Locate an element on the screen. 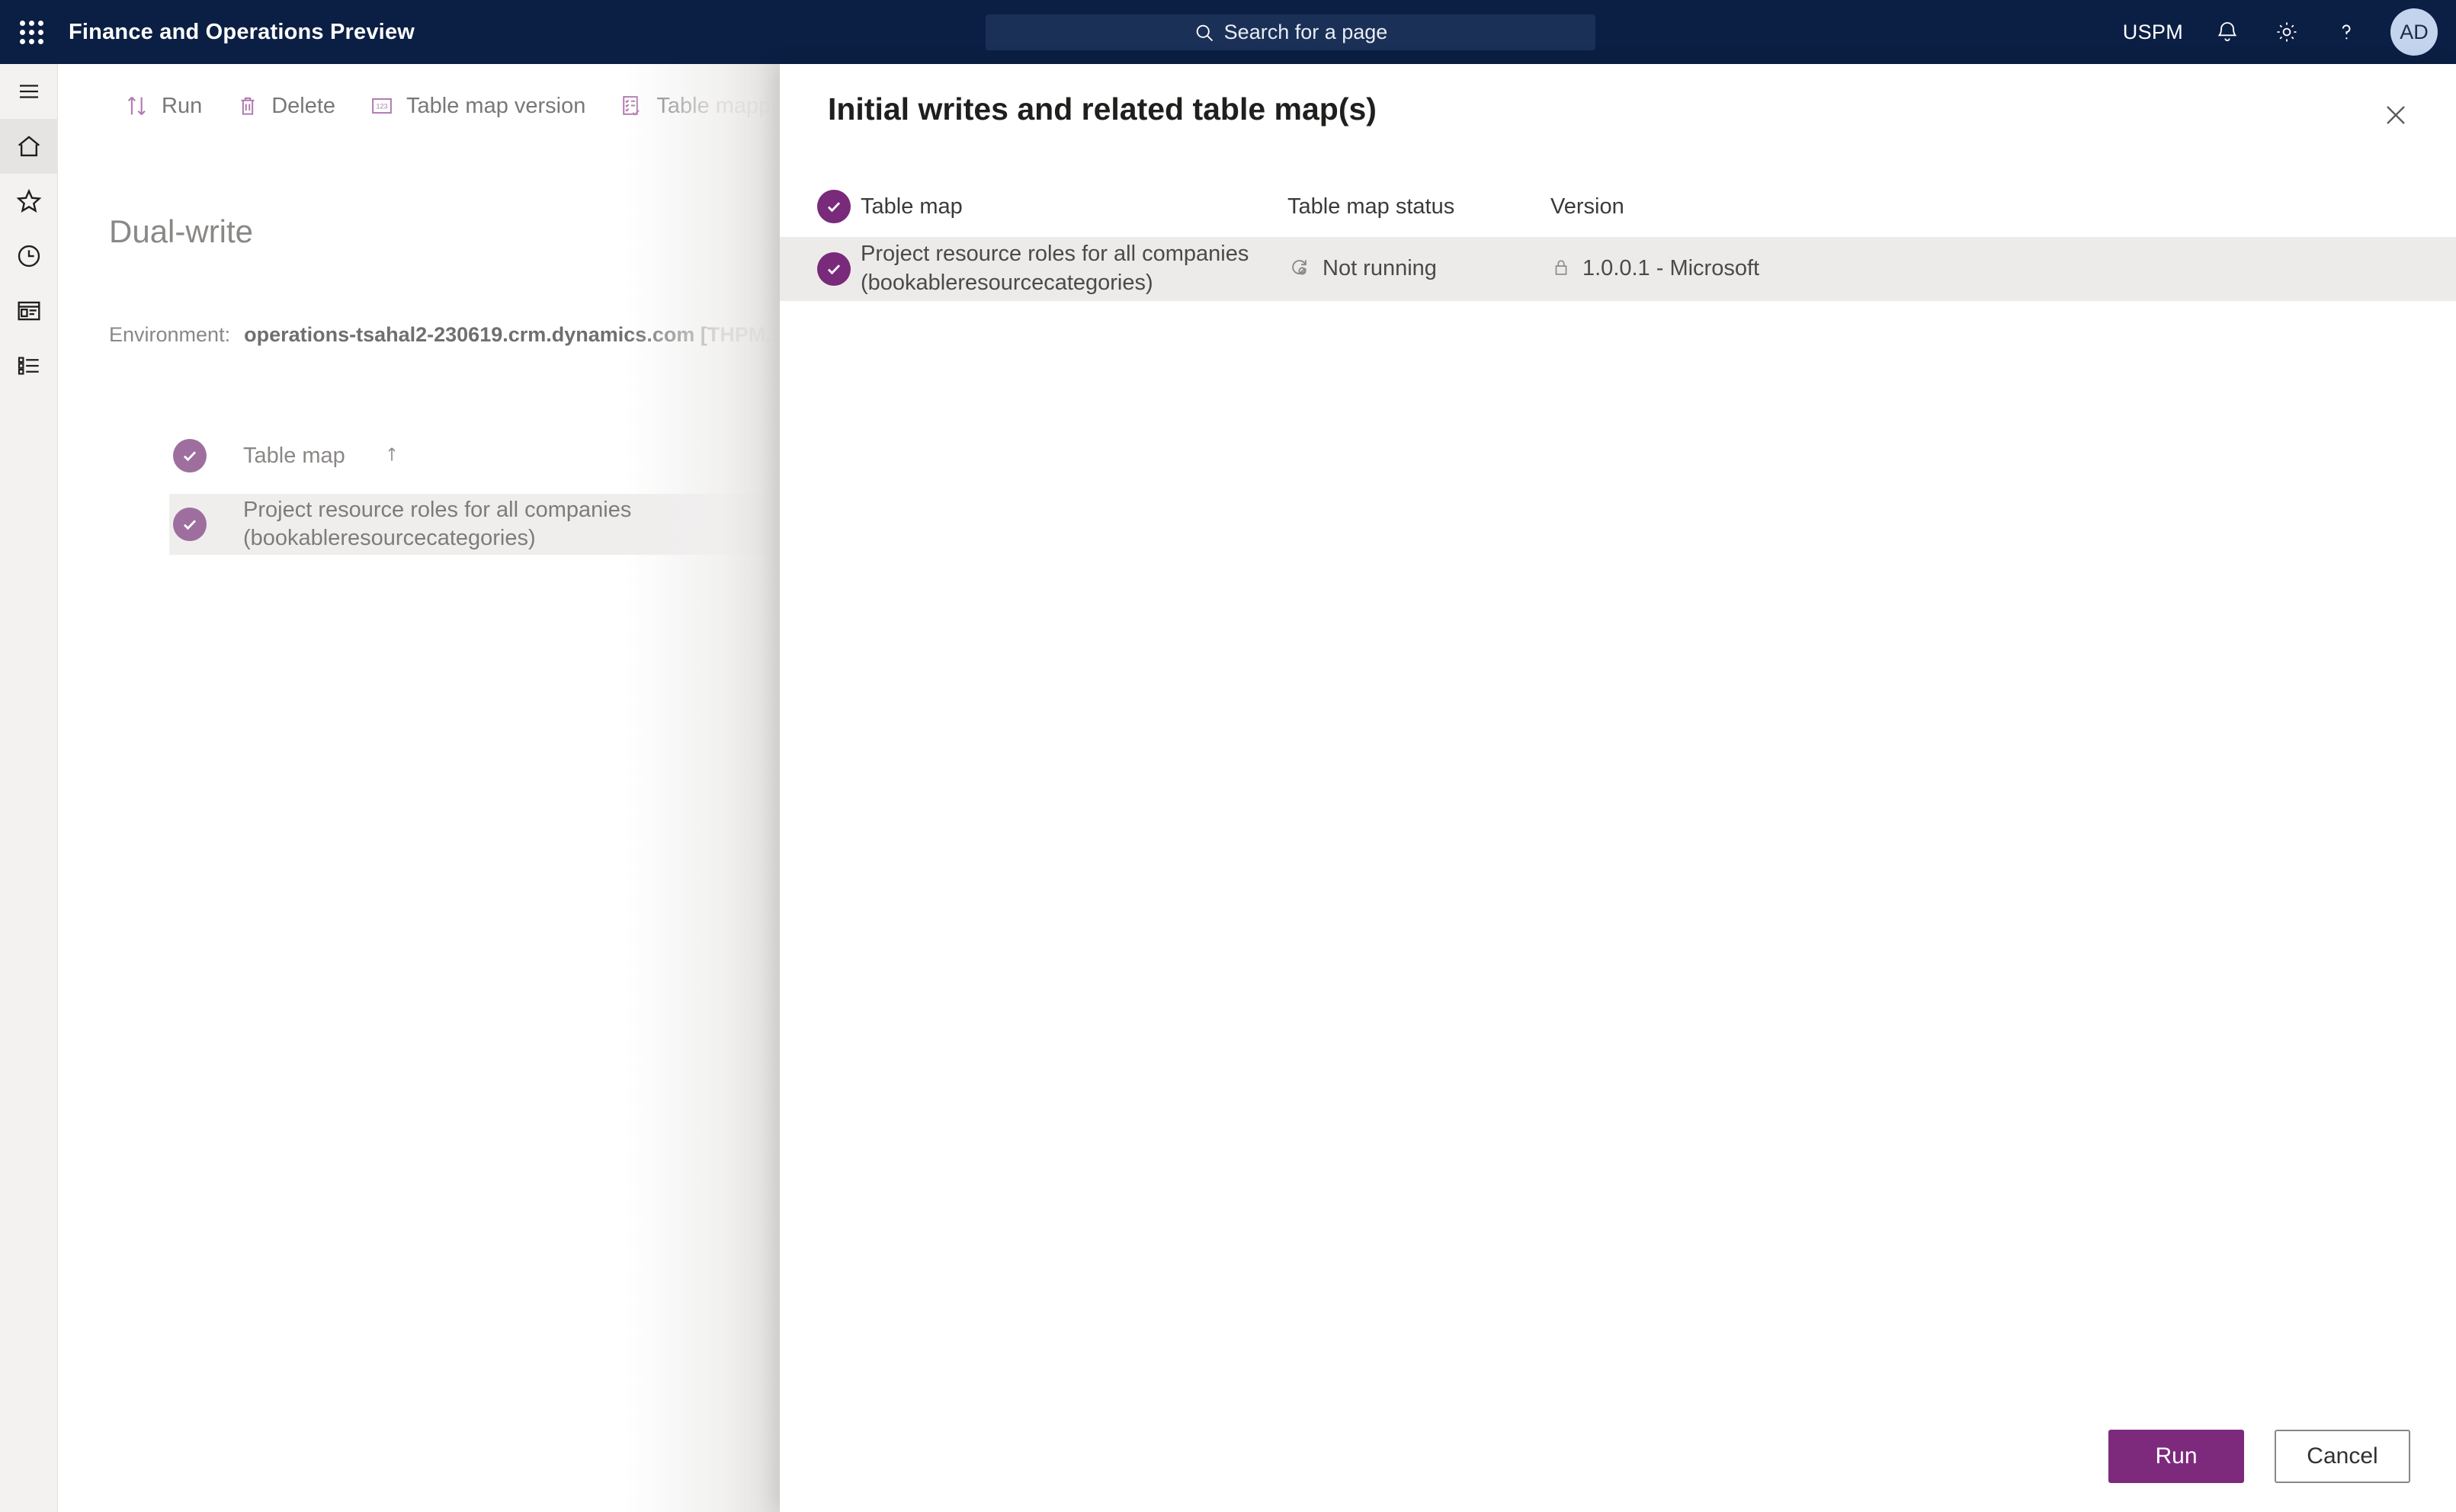 This screenshot has height=1512, width=2456. grid-header-status-label: Table map status is located at coordinates (1371, 206).